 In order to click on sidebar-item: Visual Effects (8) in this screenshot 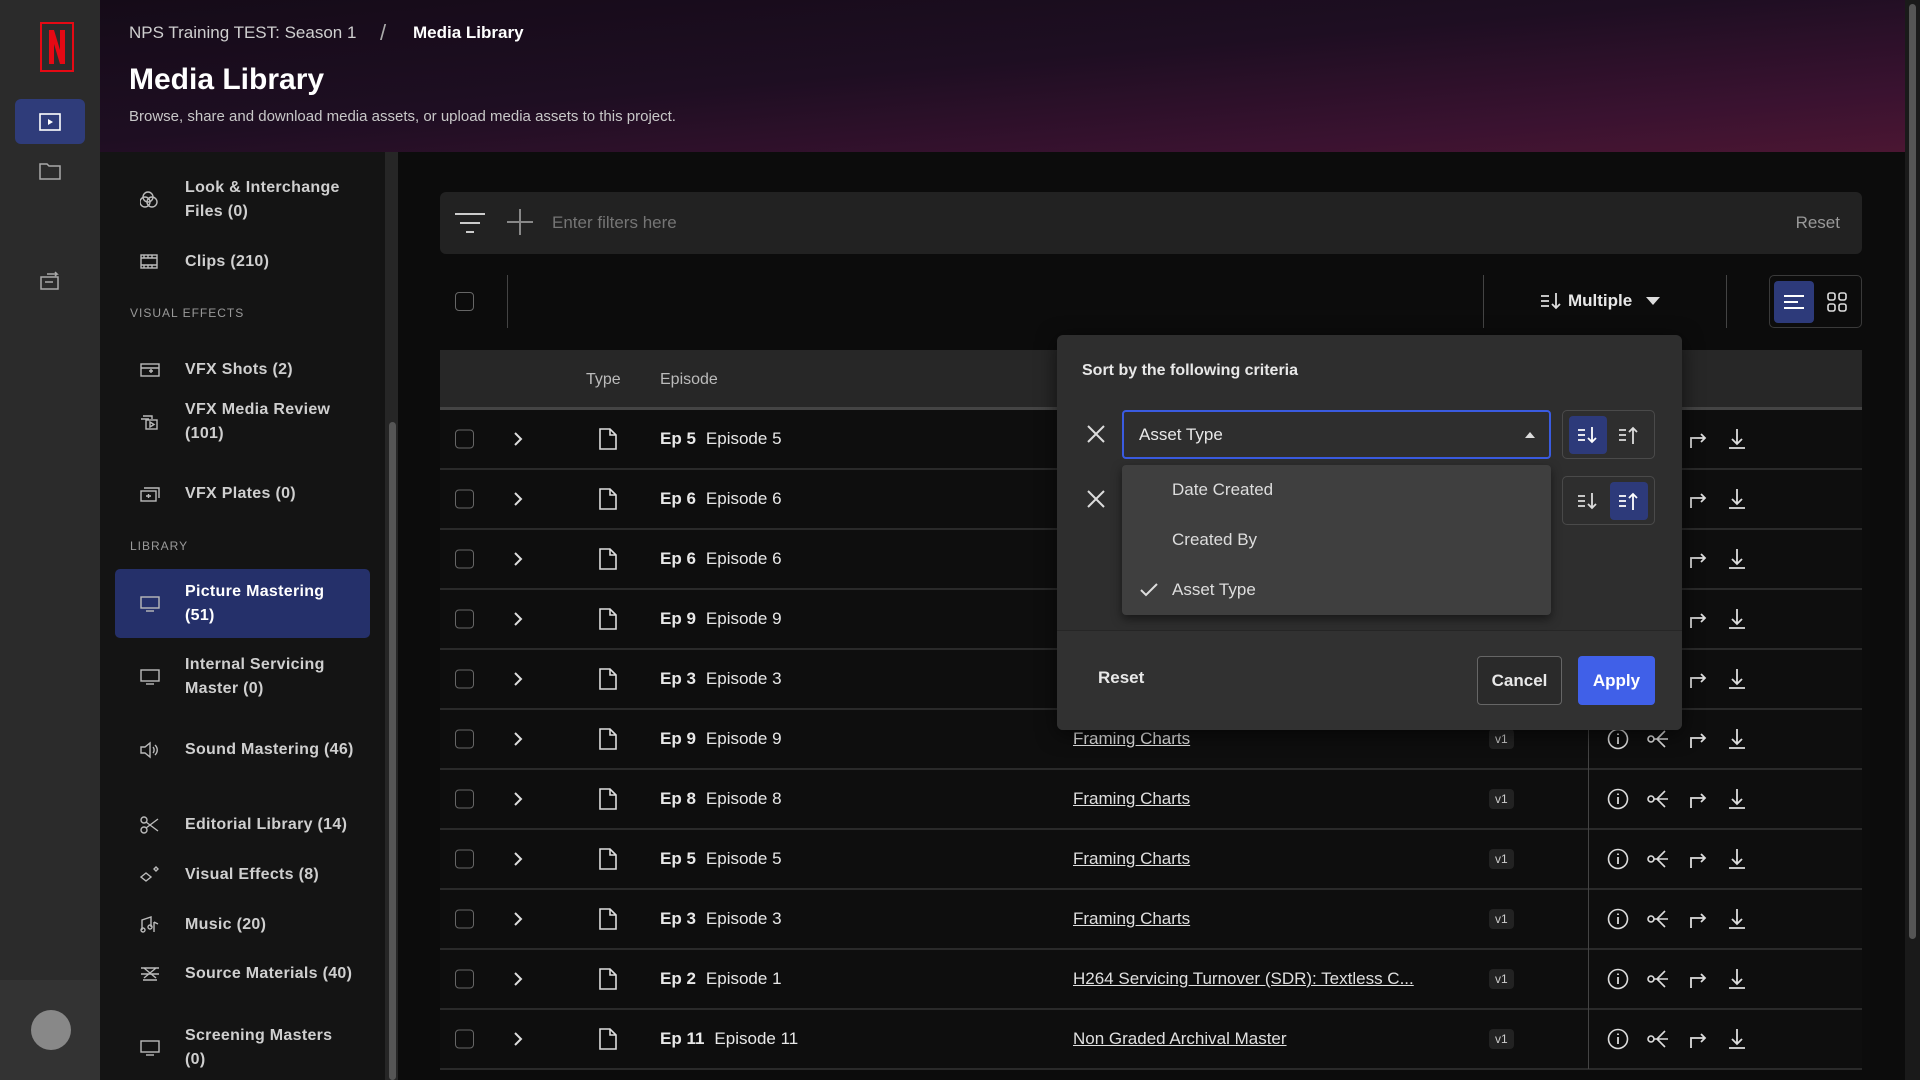, I will do `click(242, 875)`.